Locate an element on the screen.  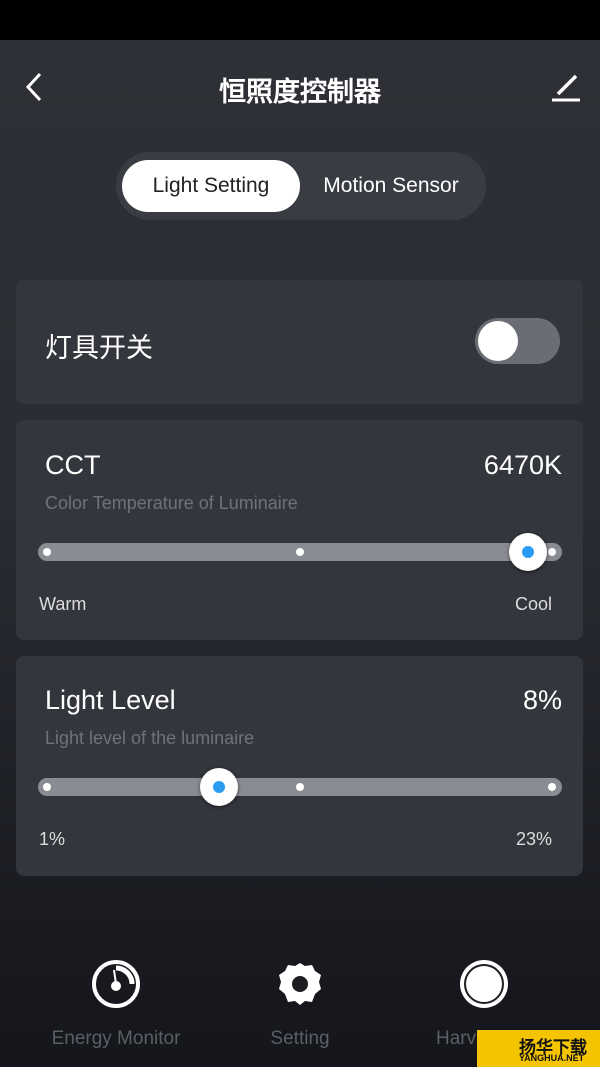
level-slider is located at coordinates (300, 787).